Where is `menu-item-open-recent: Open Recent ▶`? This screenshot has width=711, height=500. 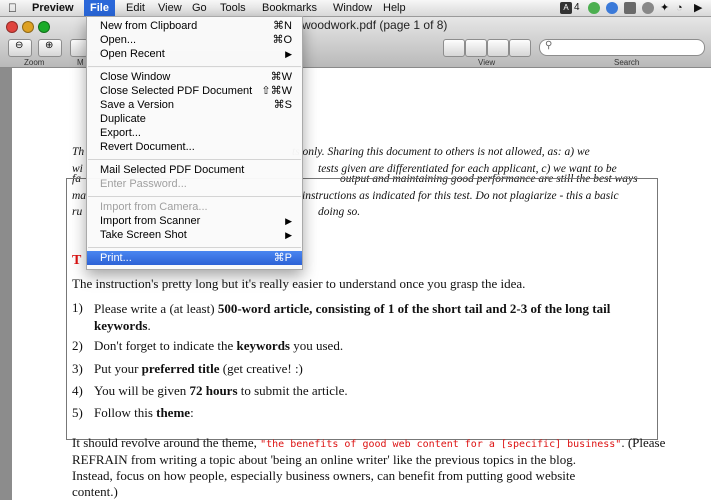 menu-item-open-recent: Open Recent ▶ is located at coordinates (194, 54).